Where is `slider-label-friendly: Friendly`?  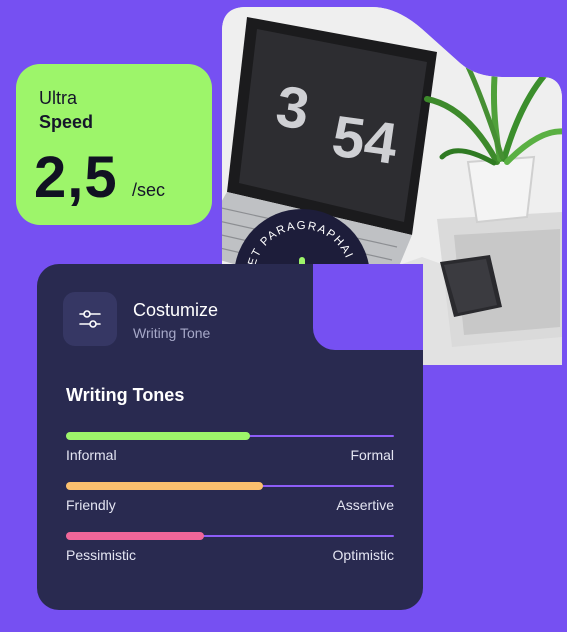
slider-label-friendly: Friendly is located at coordinates (91, 505).